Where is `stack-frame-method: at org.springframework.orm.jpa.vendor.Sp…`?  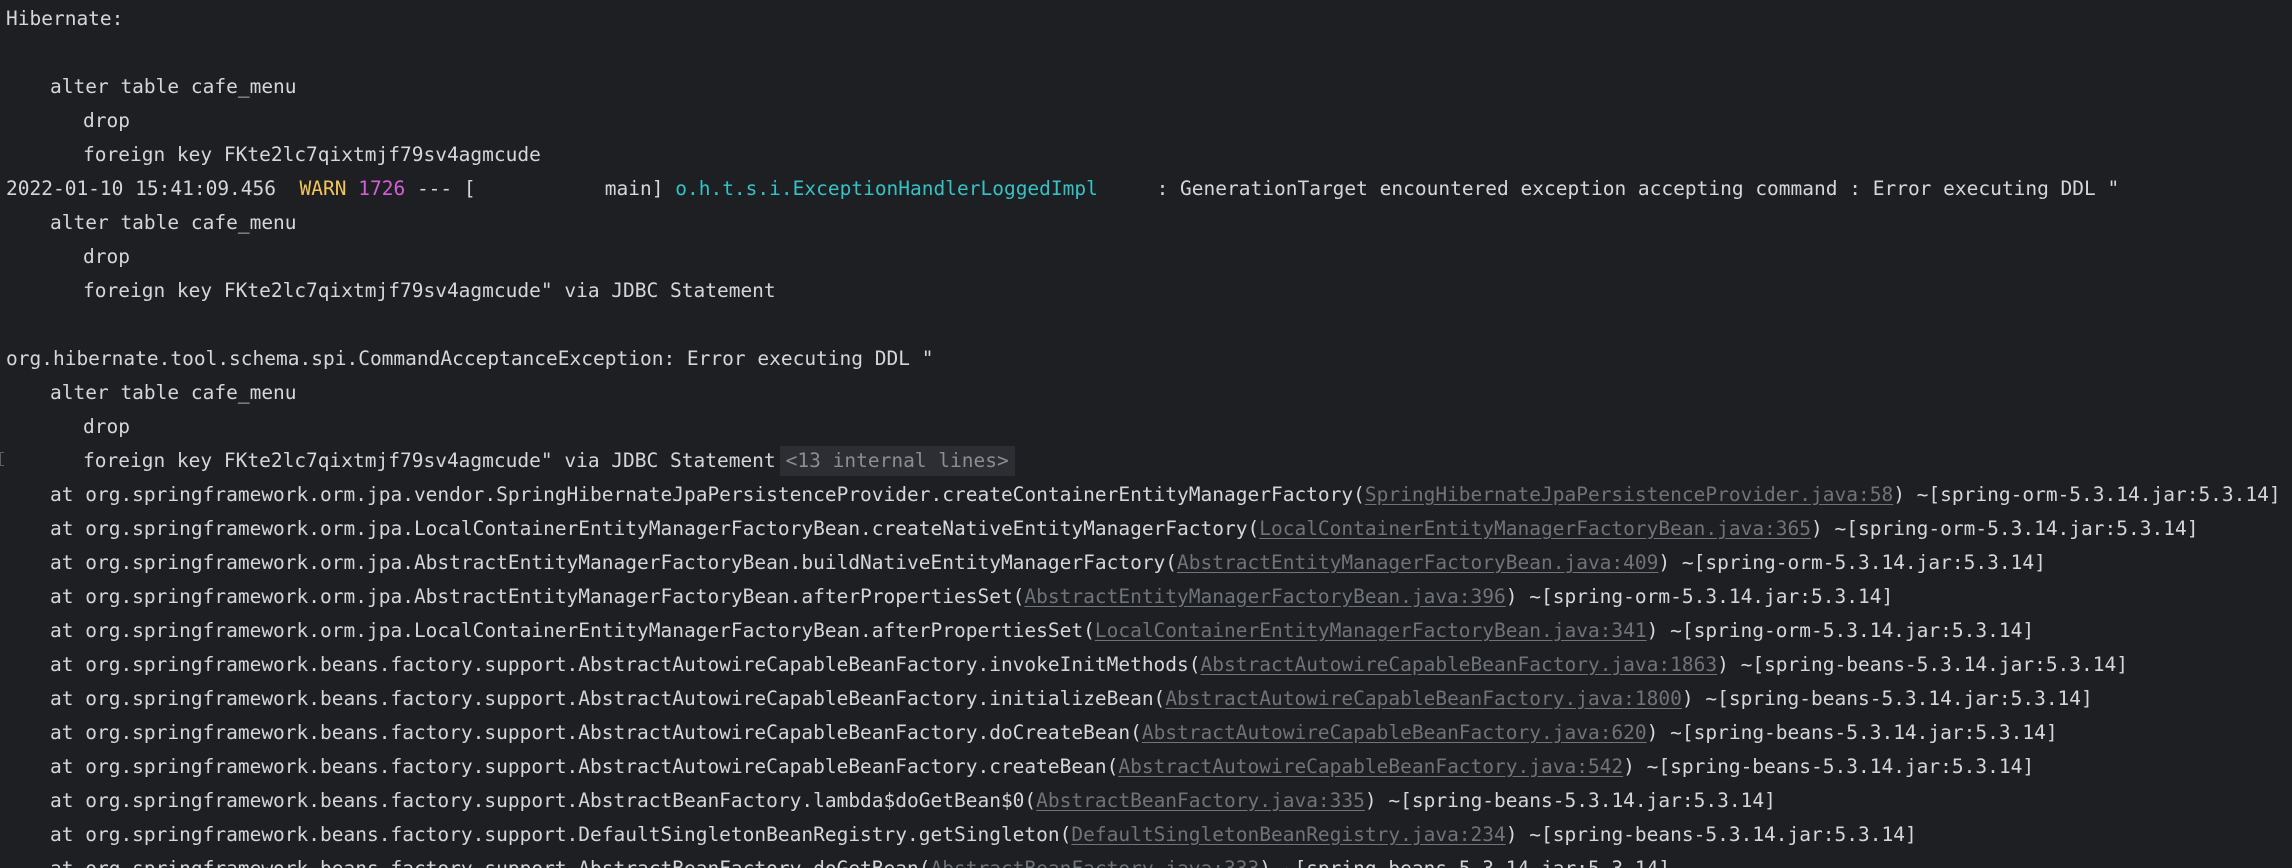 stack-frame-method: at org.springframework.orm.jpa.vendor.Sp… is located at coordinates (707, 494).